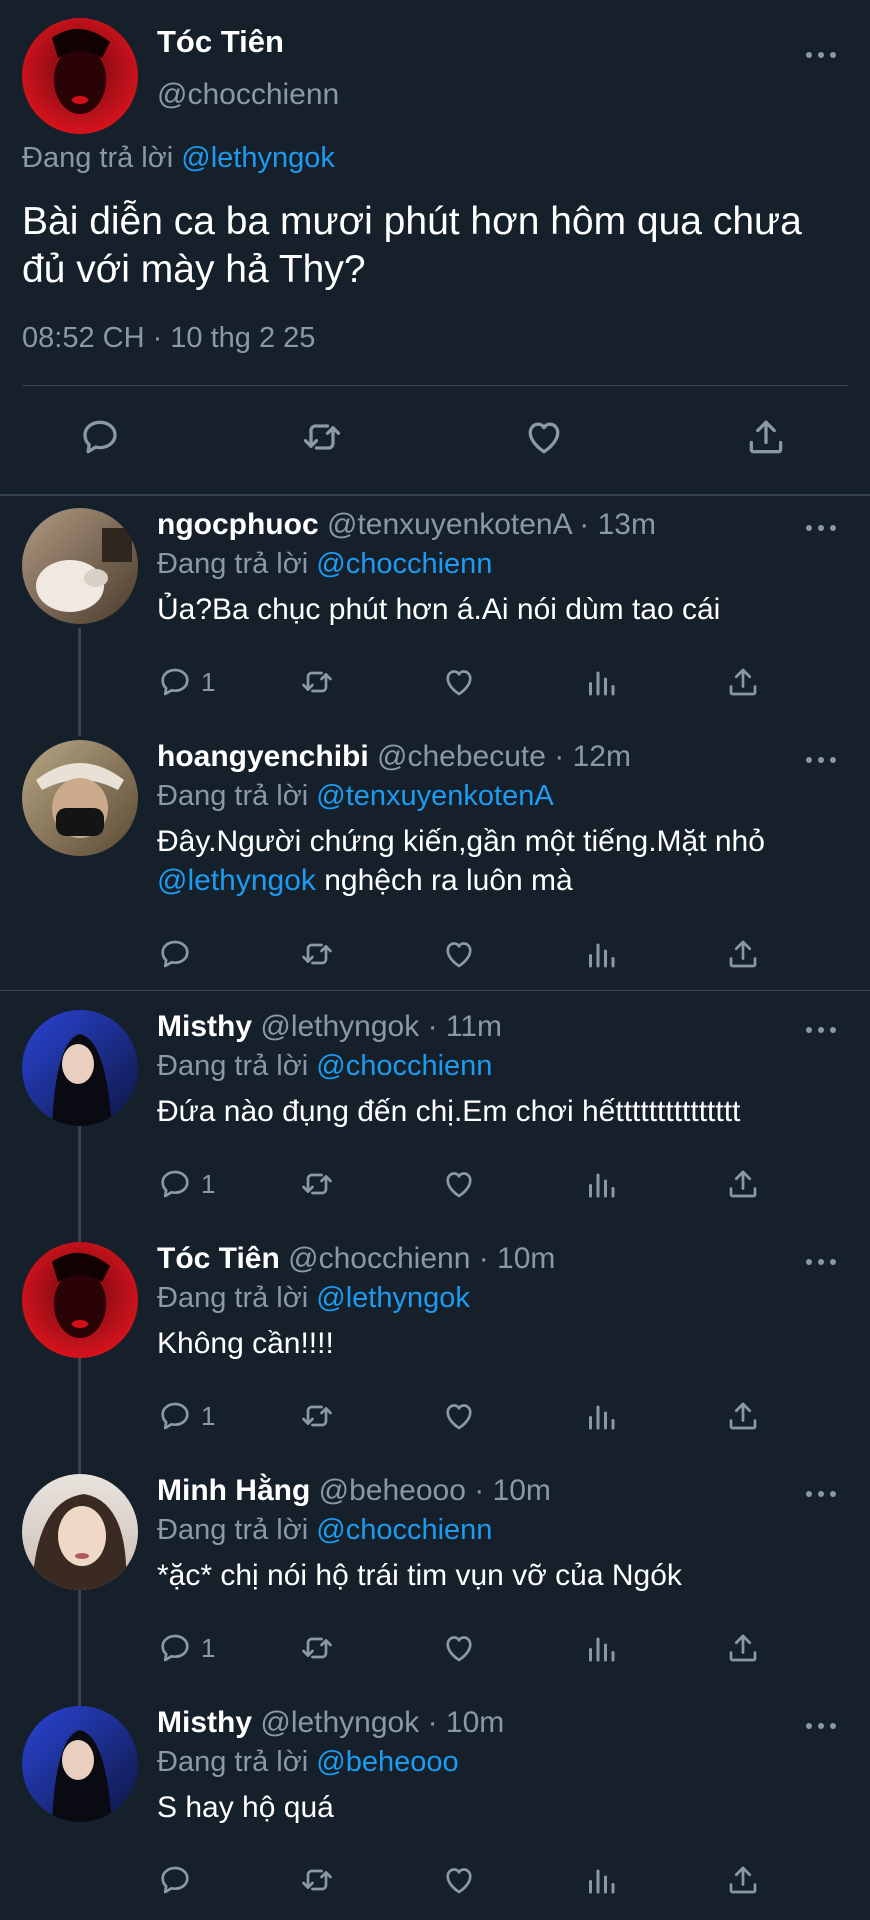  What do you see at coordinates (491, 524) in the screenshot?
I see `author-handle: @tenxuyenkotenA · 13m` at bounding box center [491, 524].